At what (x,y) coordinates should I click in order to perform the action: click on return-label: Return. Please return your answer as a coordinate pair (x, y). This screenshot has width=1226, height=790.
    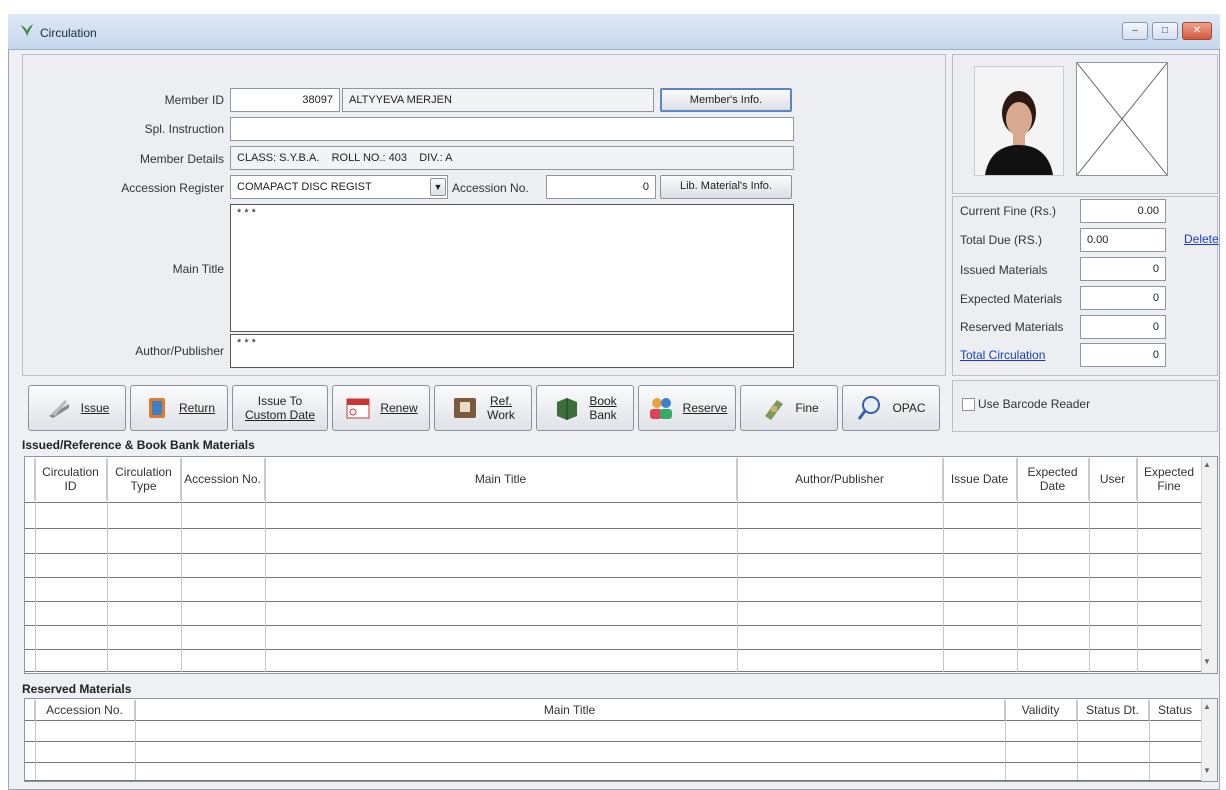
    Looking at the image, I should click on (197, 408).